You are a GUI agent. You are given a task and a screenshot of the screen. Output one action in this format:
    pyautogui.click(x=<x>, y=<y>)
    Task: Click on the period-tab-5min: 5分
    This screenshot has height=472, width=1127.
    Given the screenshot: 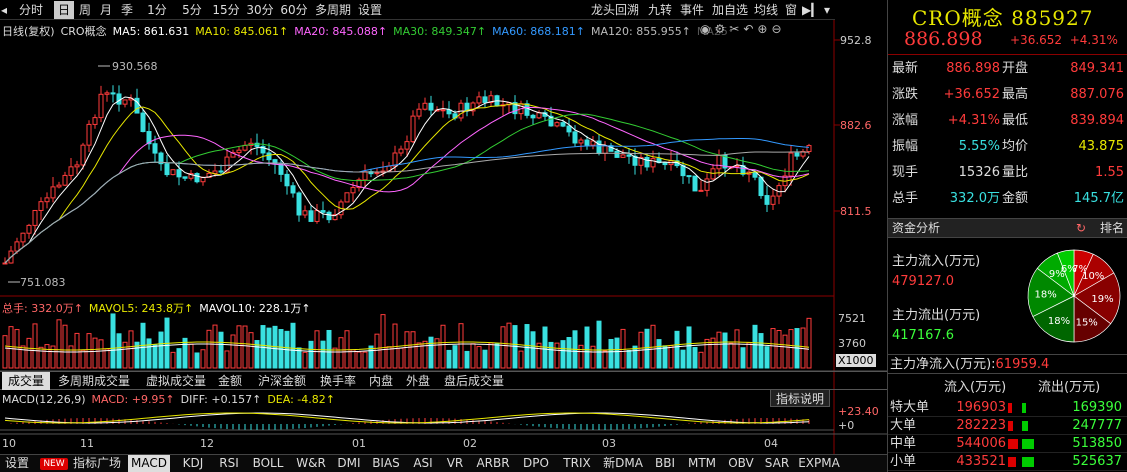 What is the action you would take?
    pyautogui.click(x=192, y=10)
    